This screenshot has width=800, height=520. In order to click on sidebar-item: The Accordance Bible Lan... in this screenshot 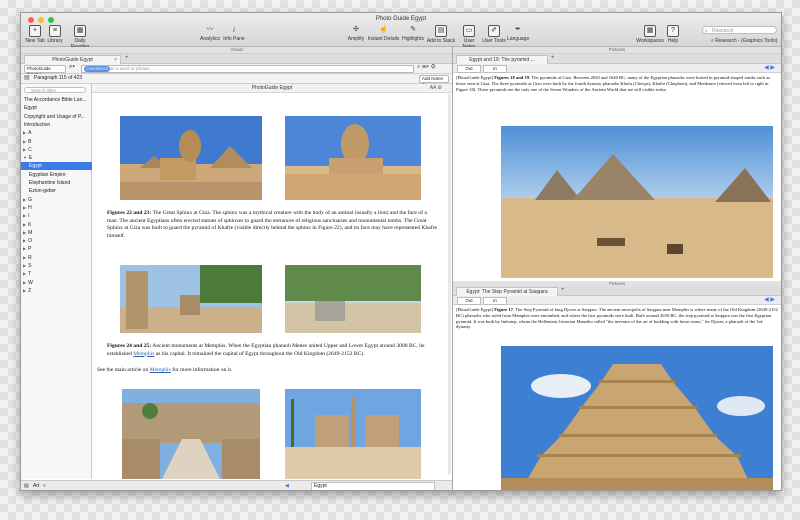, I will do `click(57, 100)`.